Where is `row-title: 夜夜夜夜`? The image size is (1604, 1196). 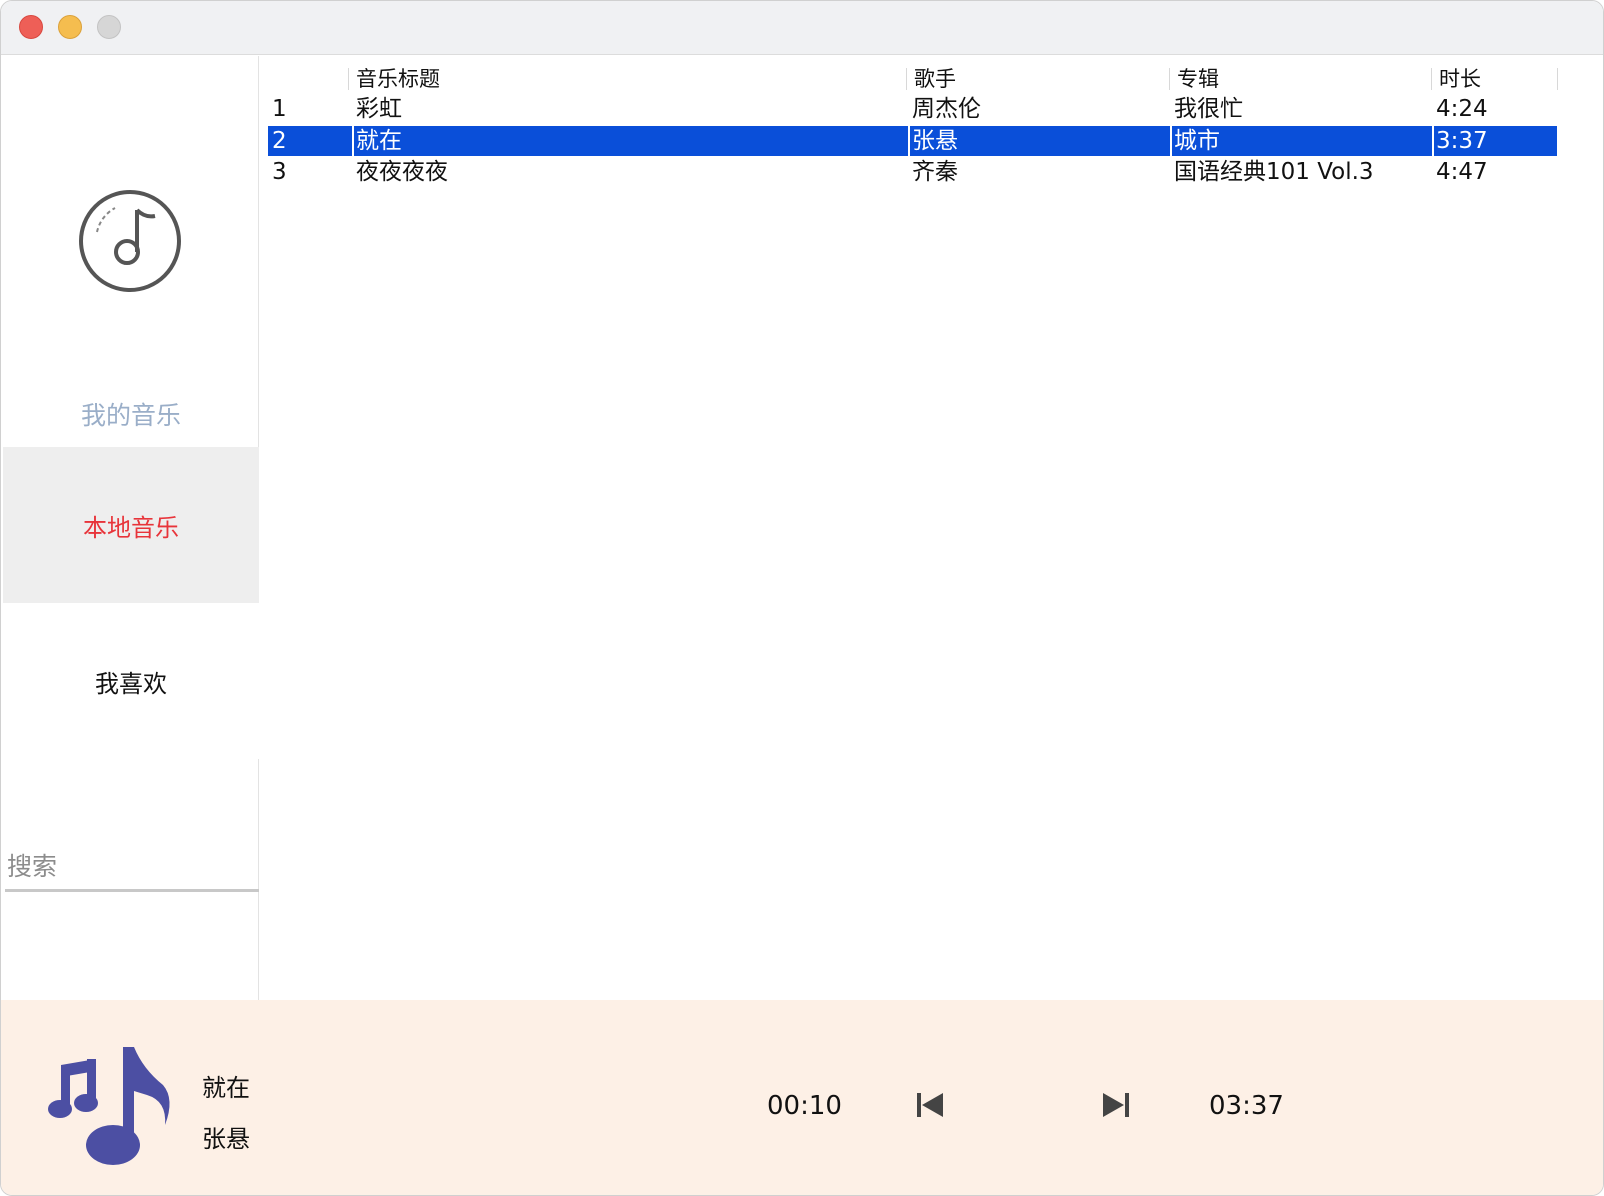 row-title: 夜夜夜夜 is located at coordinates (402, 172).